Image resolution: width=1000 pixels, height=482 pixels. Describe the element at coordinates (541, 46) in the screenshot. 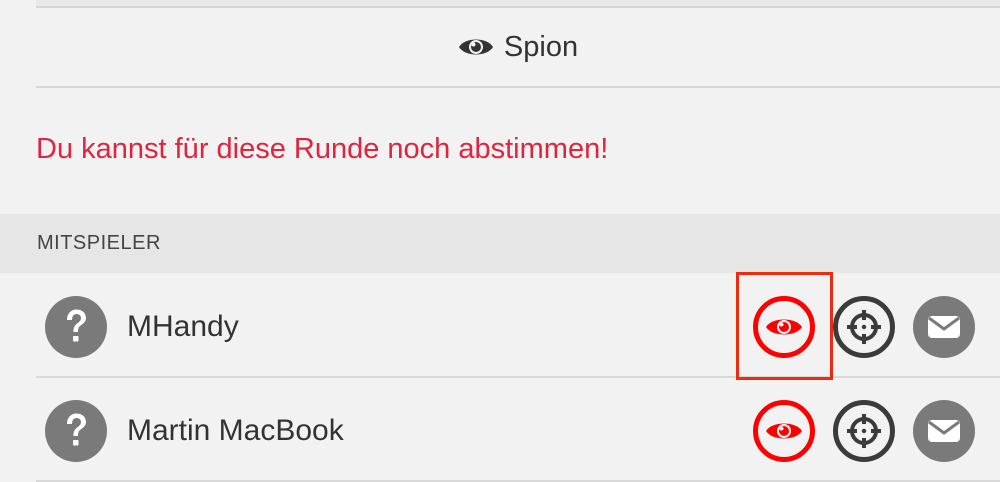

I see `role-label: Spion` at that location.